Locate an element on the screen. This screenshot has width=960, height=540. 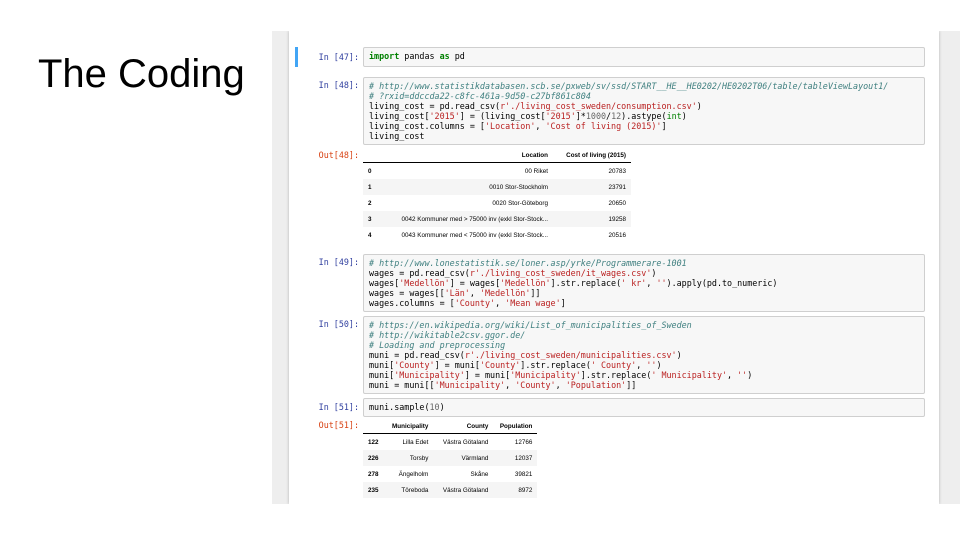
code-builtin: int is located at coordinates (674, 116).